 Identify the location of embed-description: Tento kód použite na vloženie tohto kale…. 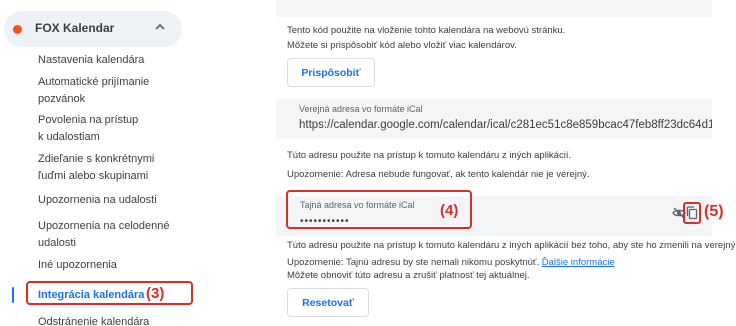
(426, 30).